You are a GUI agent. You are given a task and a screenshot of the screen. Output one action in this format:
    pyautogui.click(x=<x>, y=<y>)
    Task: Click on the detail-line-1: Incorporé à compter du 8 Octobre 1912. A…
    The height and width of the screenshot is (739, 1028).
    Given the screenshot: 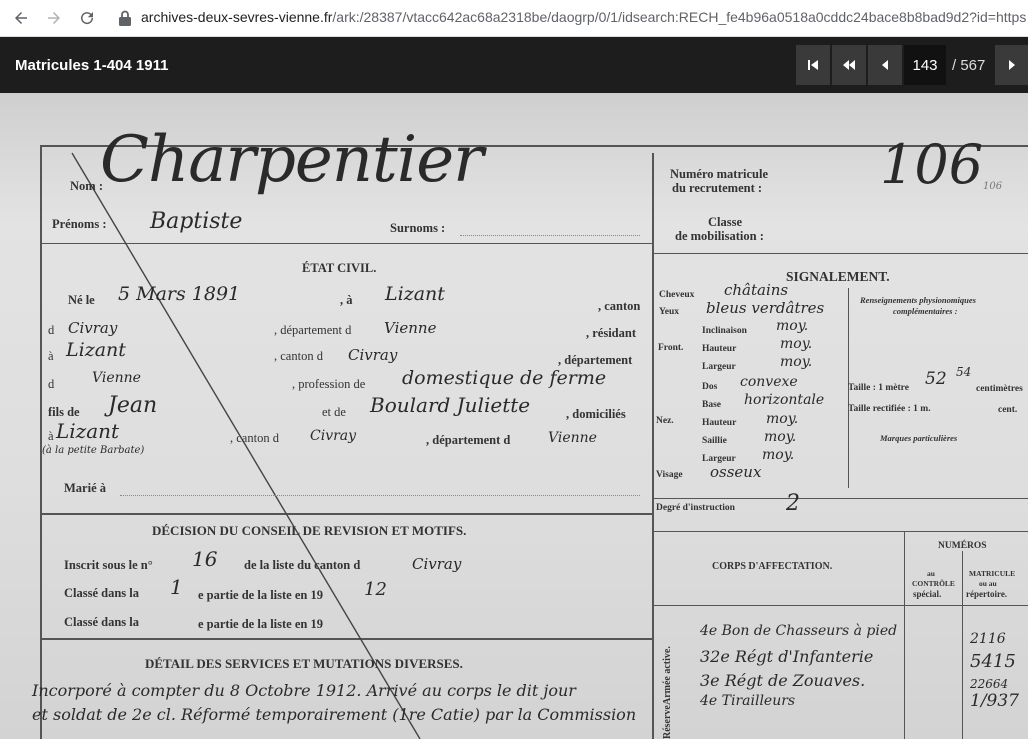 What is the action you would take?
    pyautogui.click(x=304, y=690)
    